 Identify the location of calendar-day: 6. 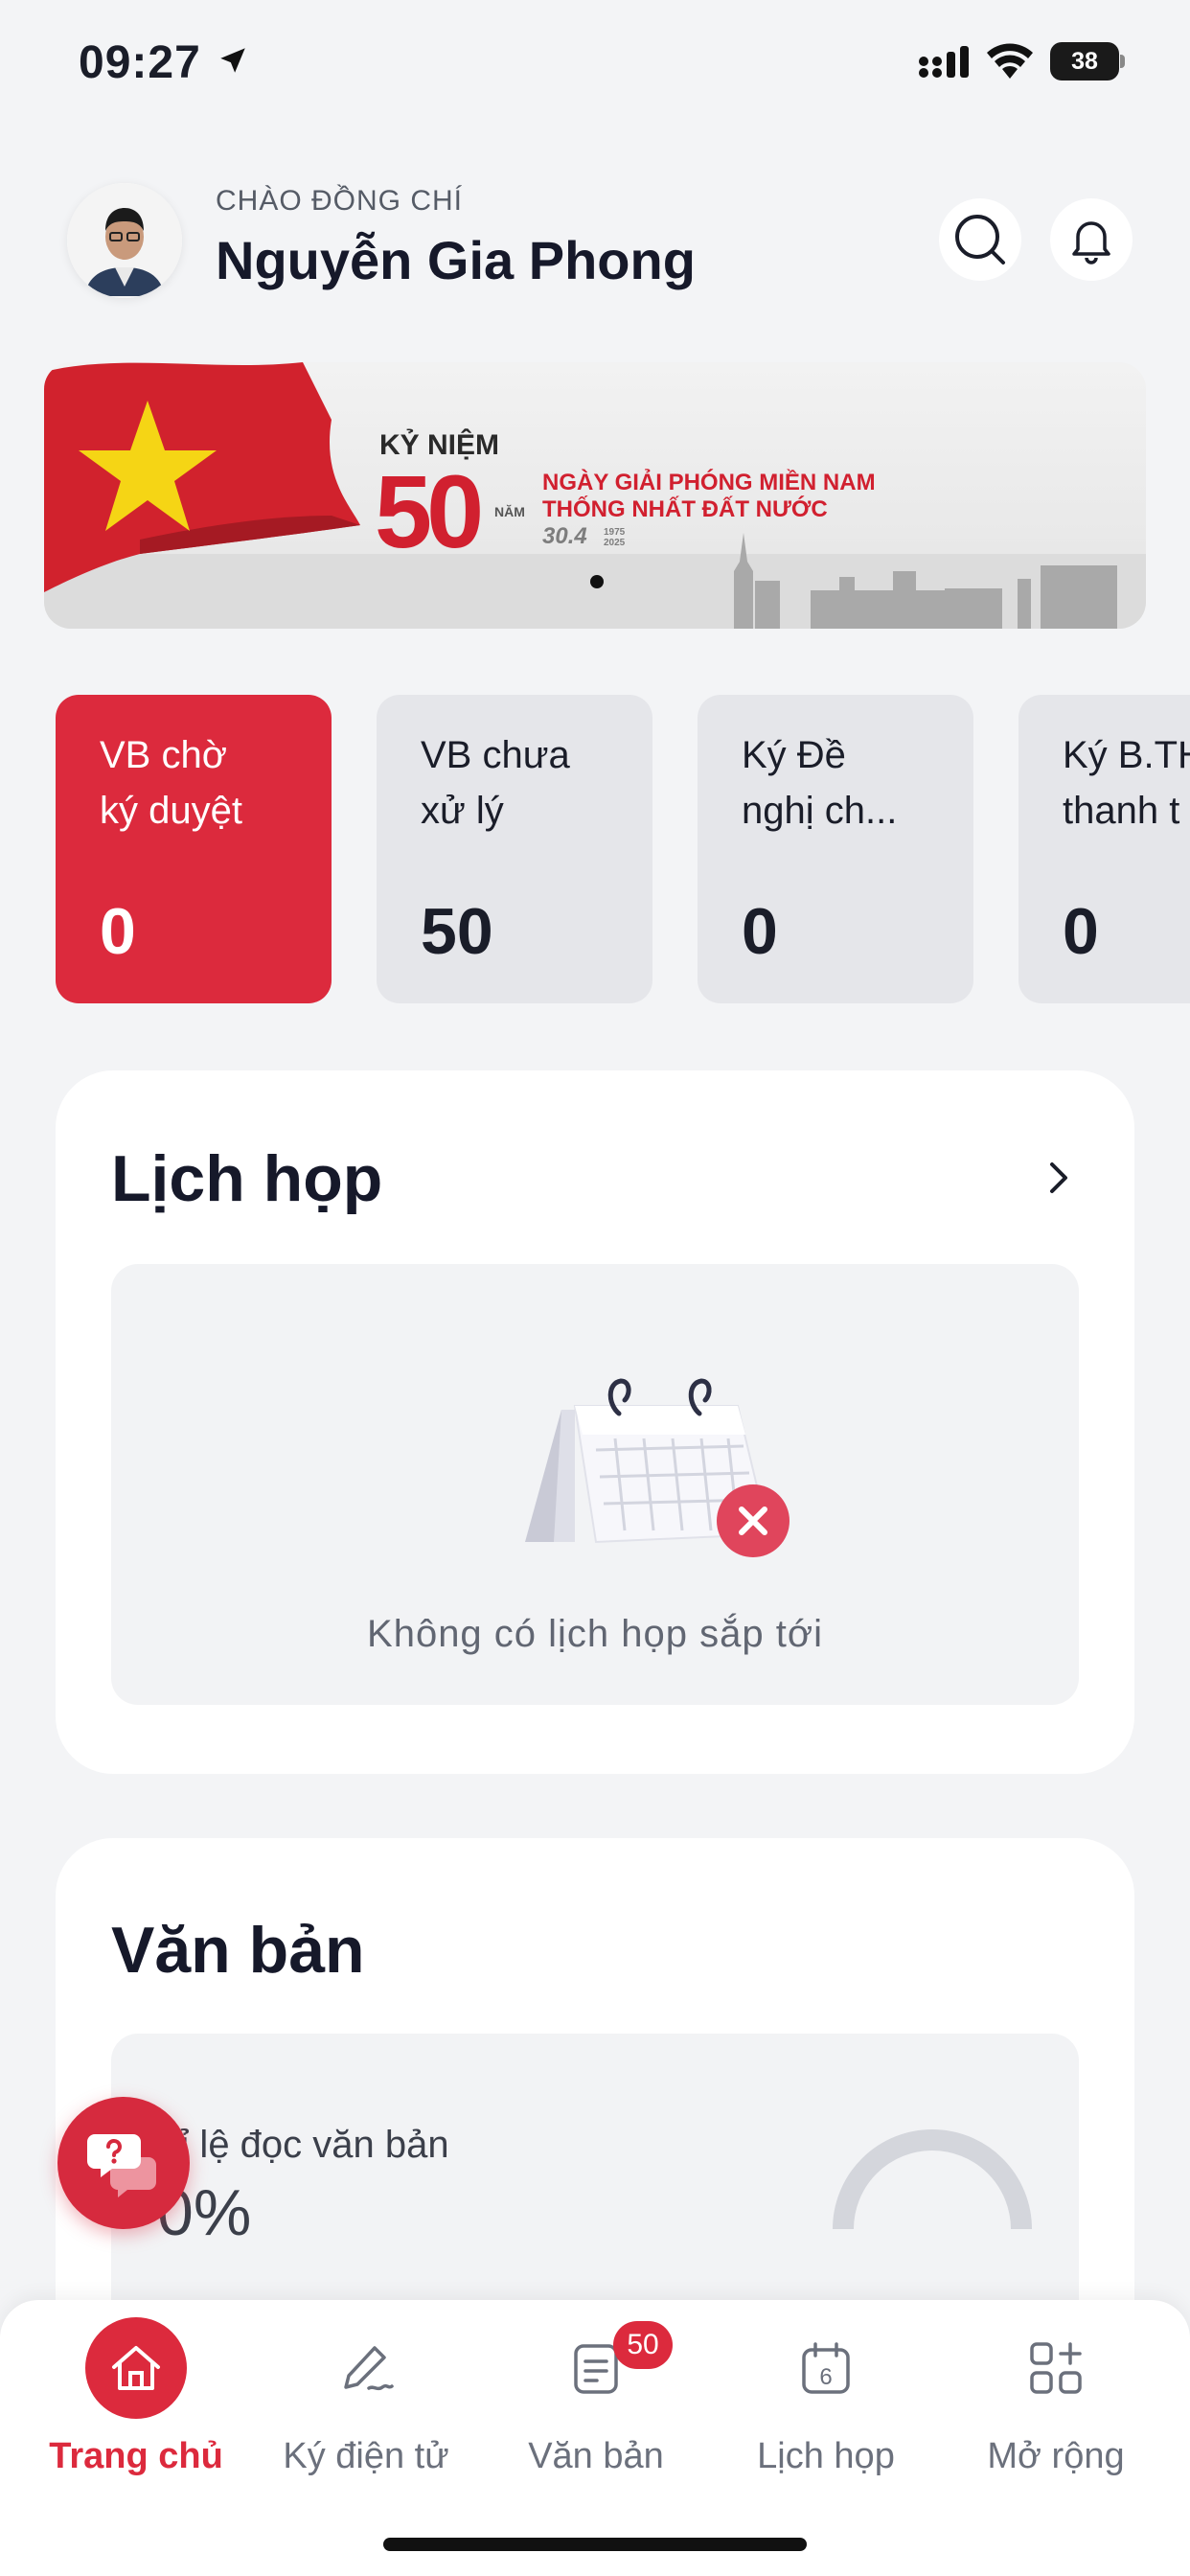
(826, 2377).